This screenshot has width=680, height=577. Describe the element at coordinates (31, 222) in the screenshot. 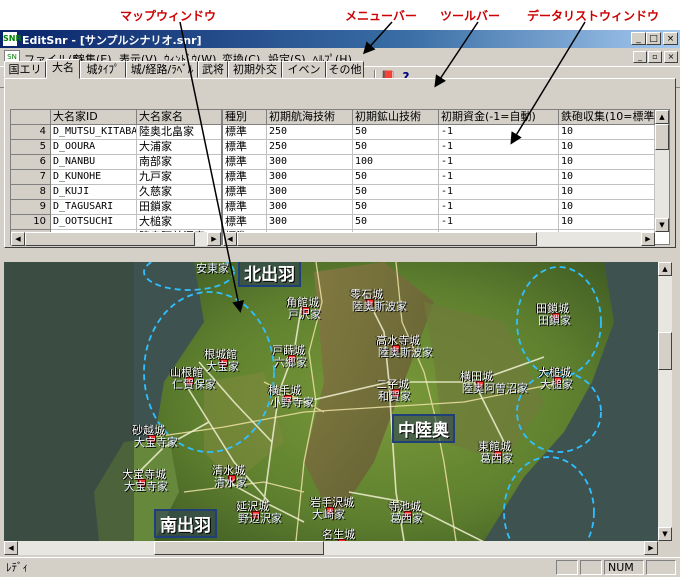

I see `left-grid-cell: 10` at that location.